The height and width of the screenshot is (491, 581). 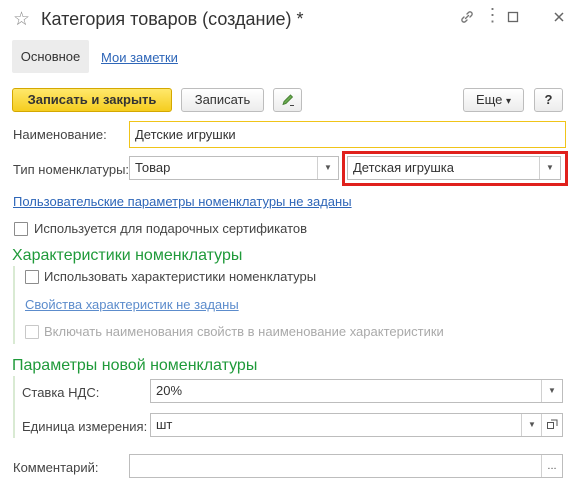 What do you see at coordinates (172, 19) in the screenshot?
I see `window-title: Категория товаров (создание) *` at bounding box center [172, 19].